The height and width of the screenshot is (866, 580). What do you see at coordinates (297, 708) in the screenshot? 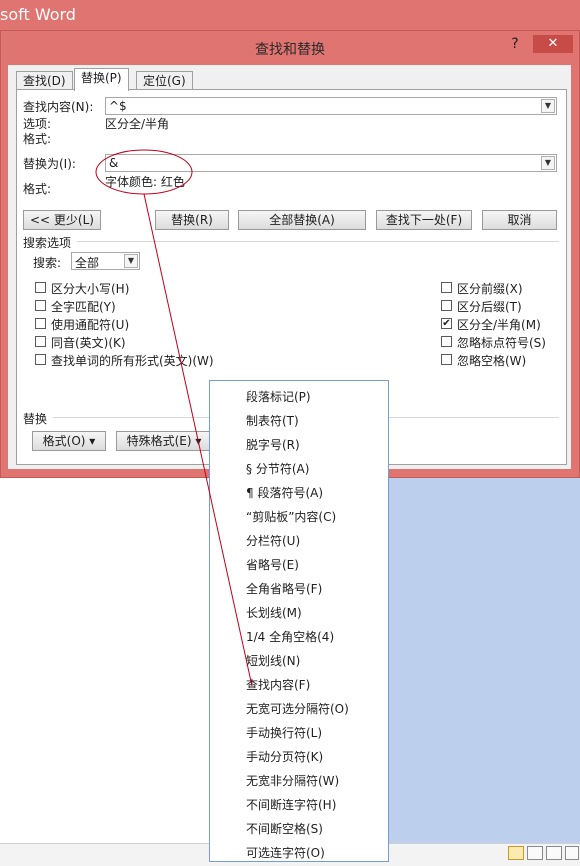
I see `menu-item: 无宽可选分隔符(O)` at bounding box center [297, 708].